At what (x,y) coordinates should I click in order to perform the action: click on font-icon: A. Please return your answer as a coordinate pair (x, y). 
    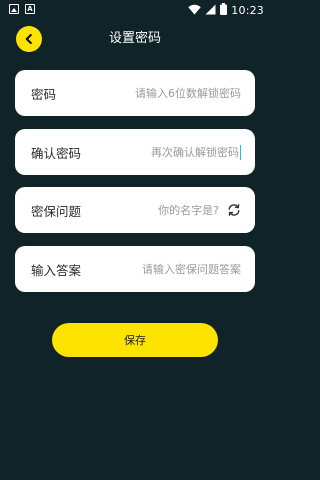
    Looking at the image, I should click on (30, 9).